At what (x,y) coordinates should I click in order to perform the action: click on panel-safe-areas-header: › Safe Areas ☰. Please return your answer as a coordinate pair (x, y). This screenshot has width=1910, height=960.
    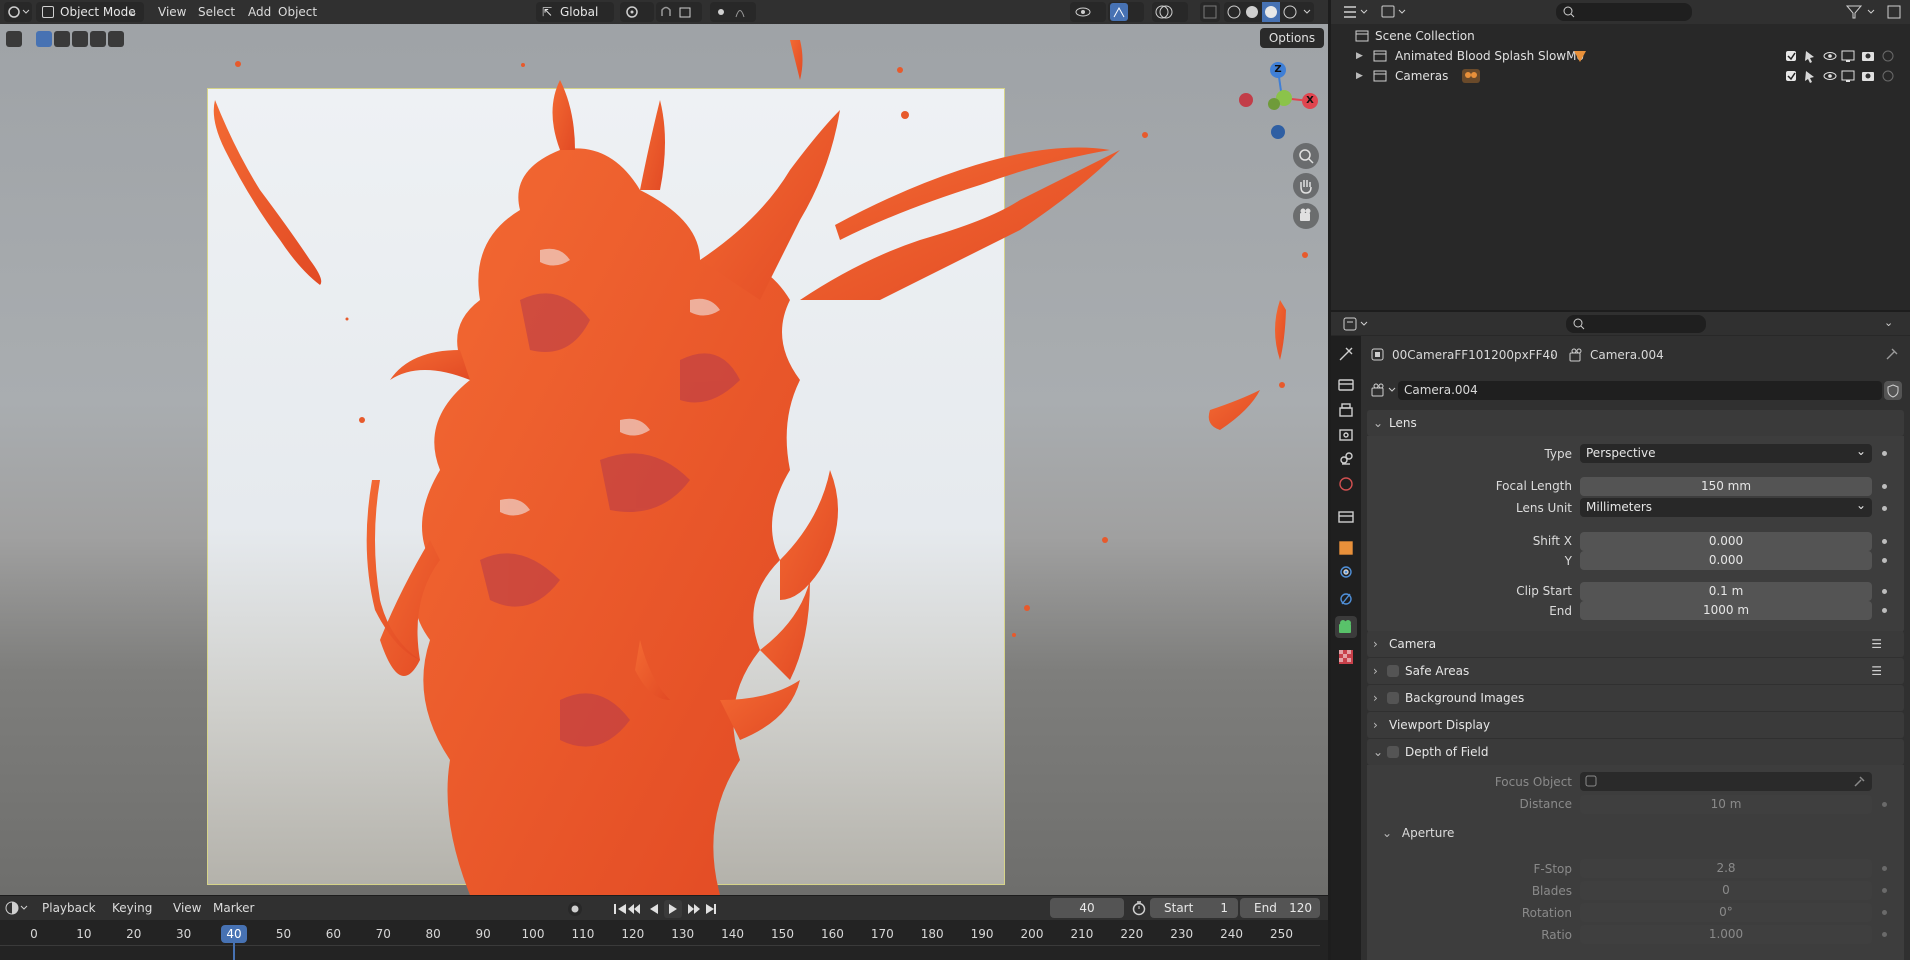
    Looking at the image, I should click on (1635, 671).